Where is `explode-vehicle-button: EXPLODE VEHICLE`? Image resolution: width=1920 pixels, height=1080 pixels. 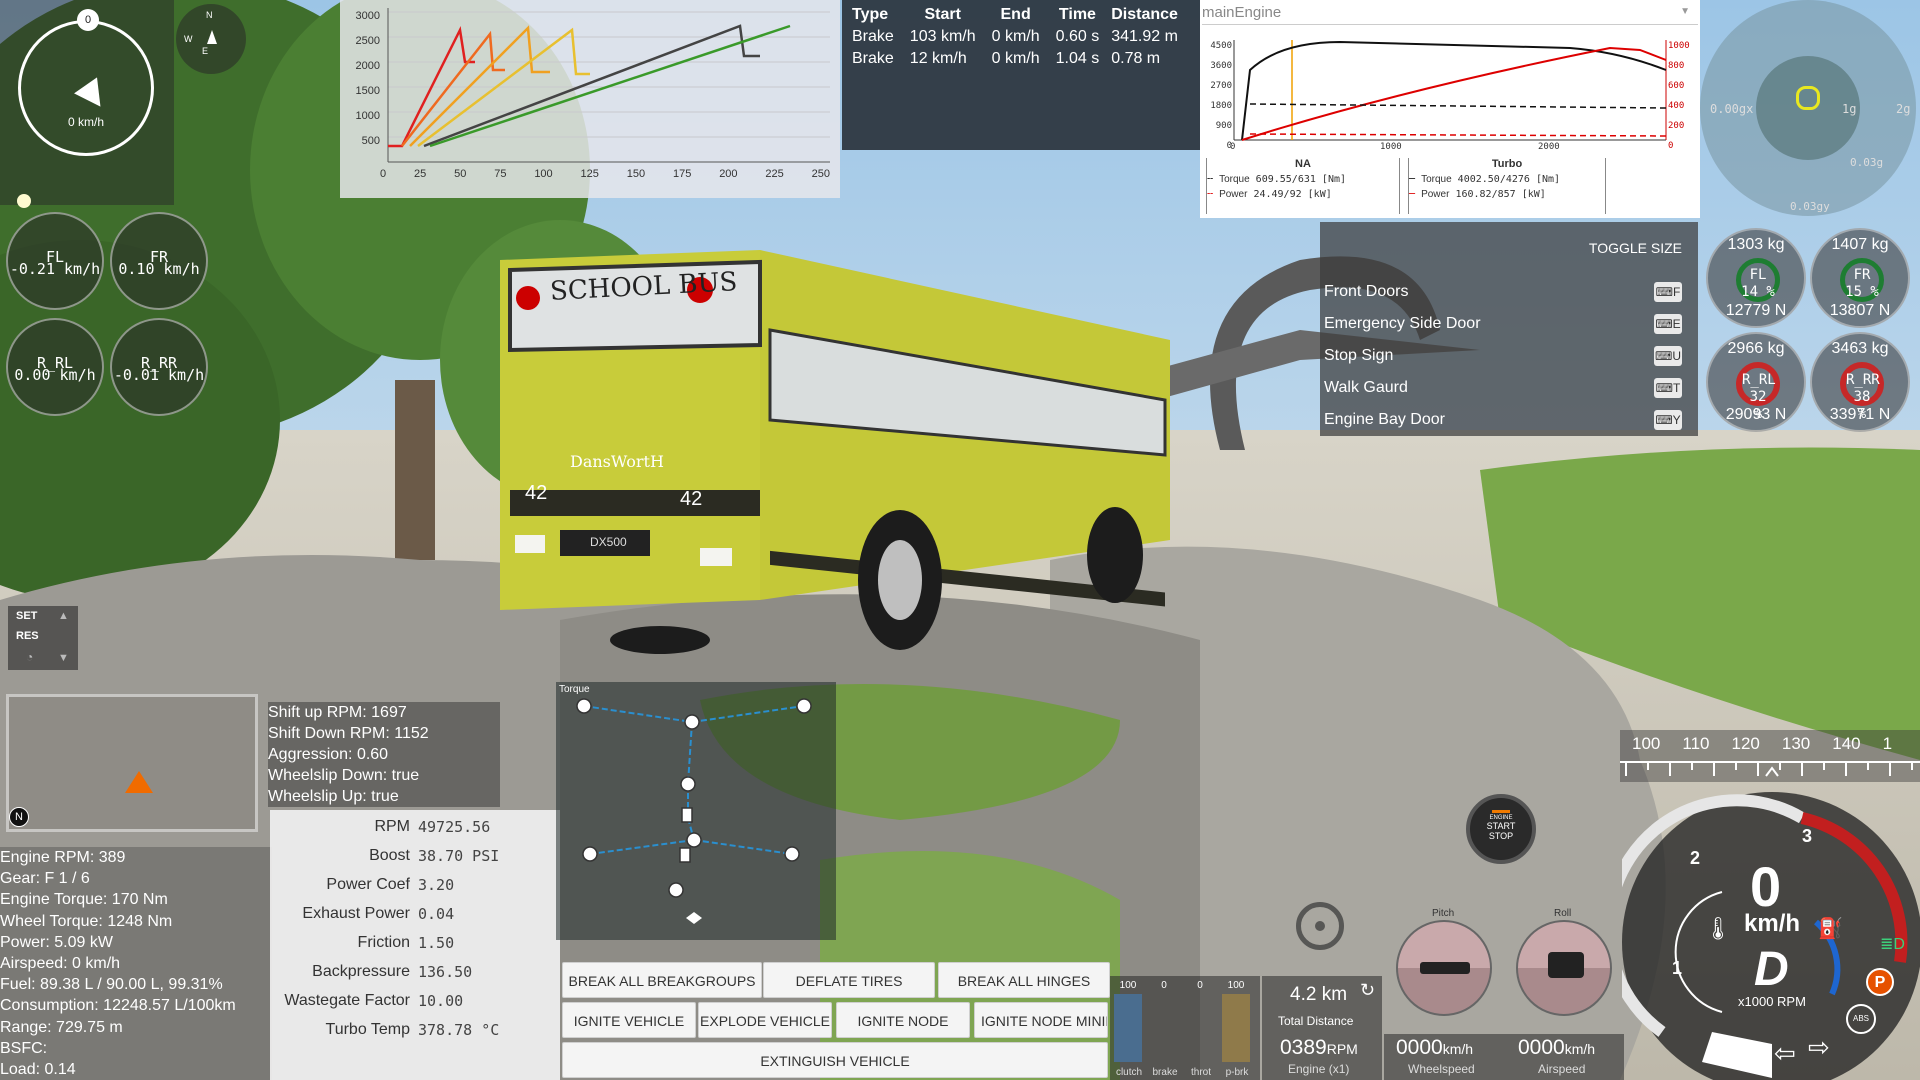 explode-vehicle-button: EXPLODE VEHICLE is located at coordinates (765, 1020).